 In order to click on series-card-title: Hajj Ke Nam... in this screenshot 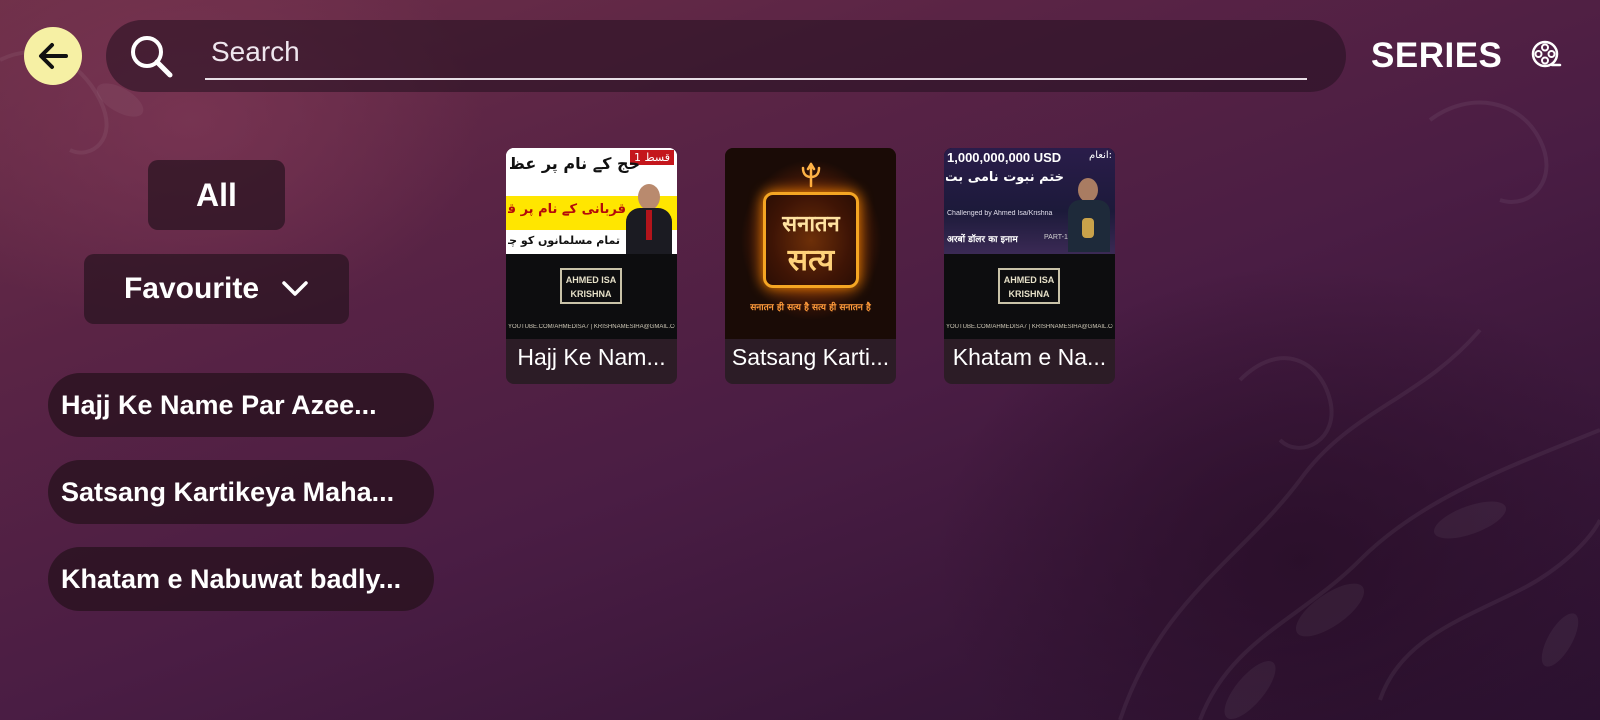, I will do `click(591, 357)`.